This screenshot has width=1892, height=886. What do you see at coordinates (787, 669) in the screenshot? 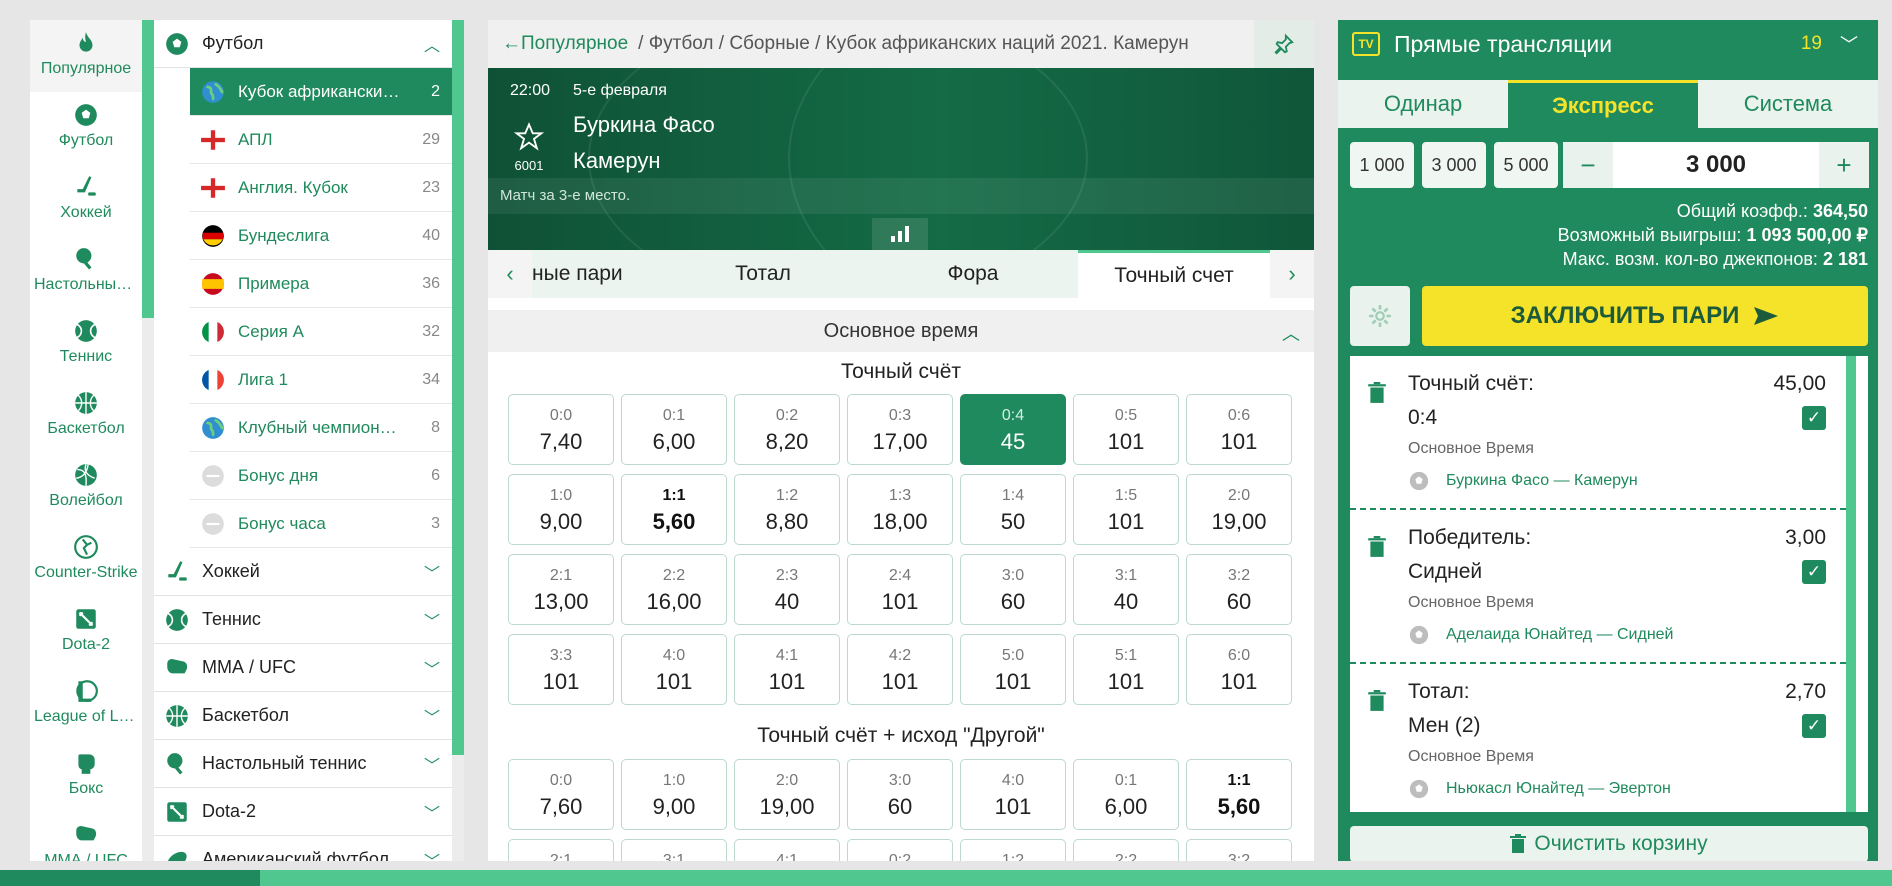
I see `odds-cell: 4:1 101` at bounding box center [787, 669].